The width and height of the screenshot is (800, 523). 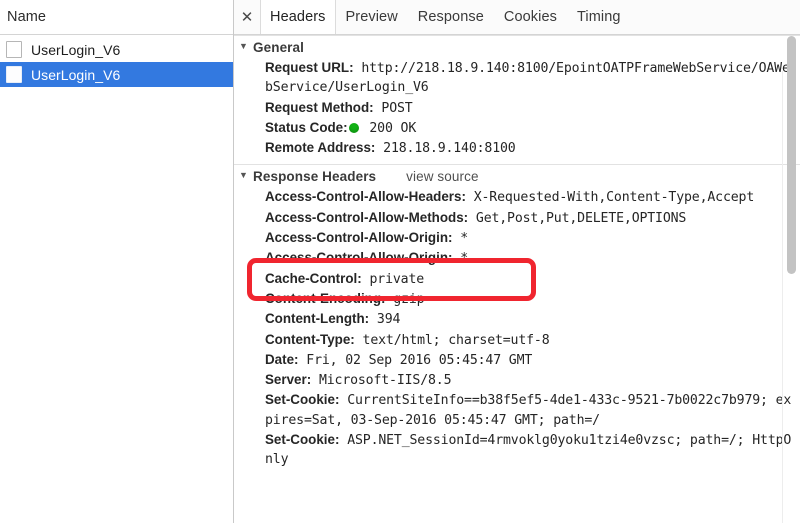 What do you see at coordinates (528, 279) in the screenshot?
I see `header-row: Cache-Control: private` at bounding box center [528, 279].